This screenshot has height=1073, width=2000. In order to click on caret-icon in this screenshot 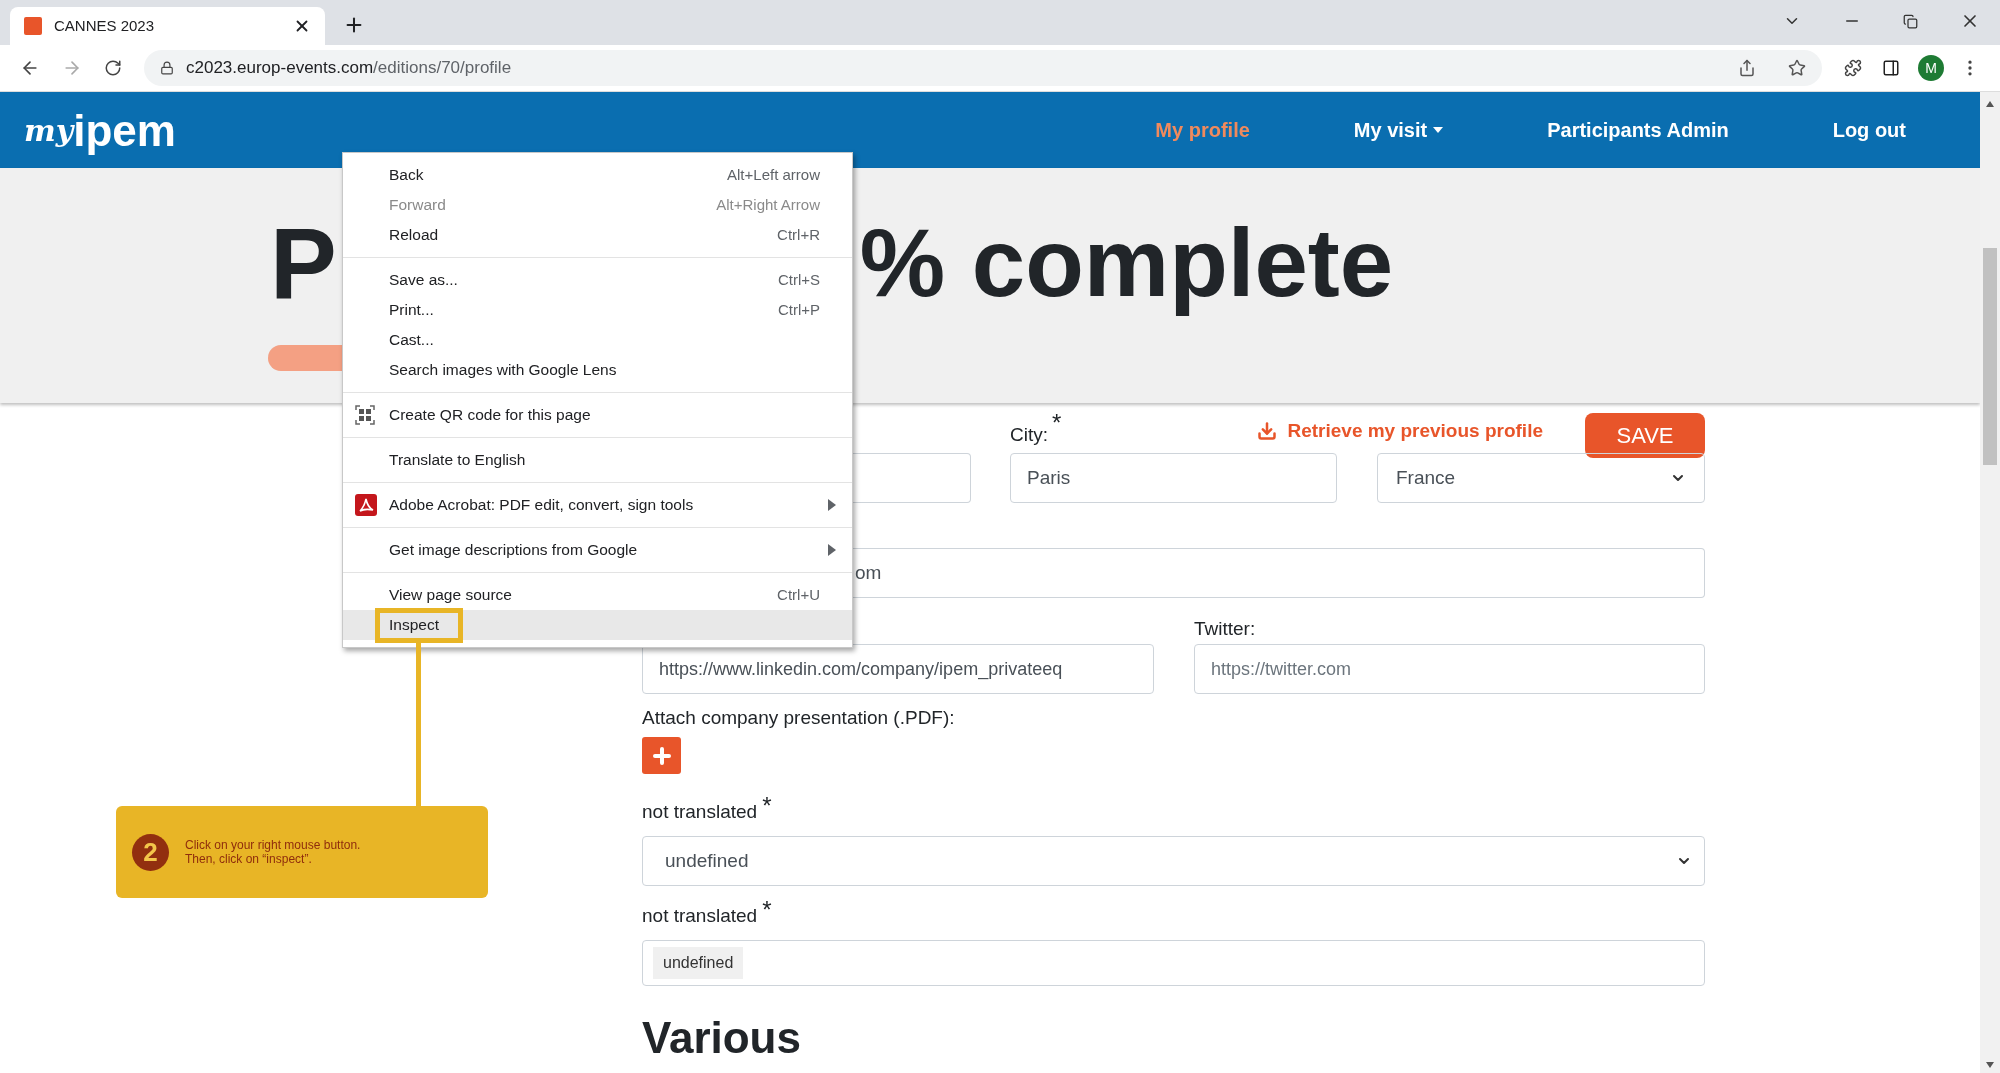, I will do `click(1438, 130)`.